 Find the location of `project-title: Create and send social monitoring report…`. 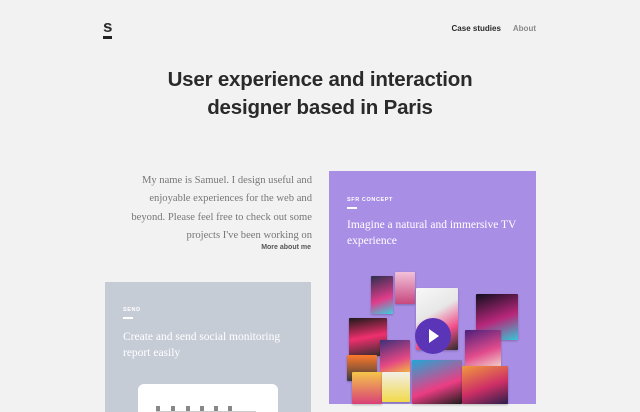

project-title: Create and send social monitoring report… is located at coordinates (202, 345).